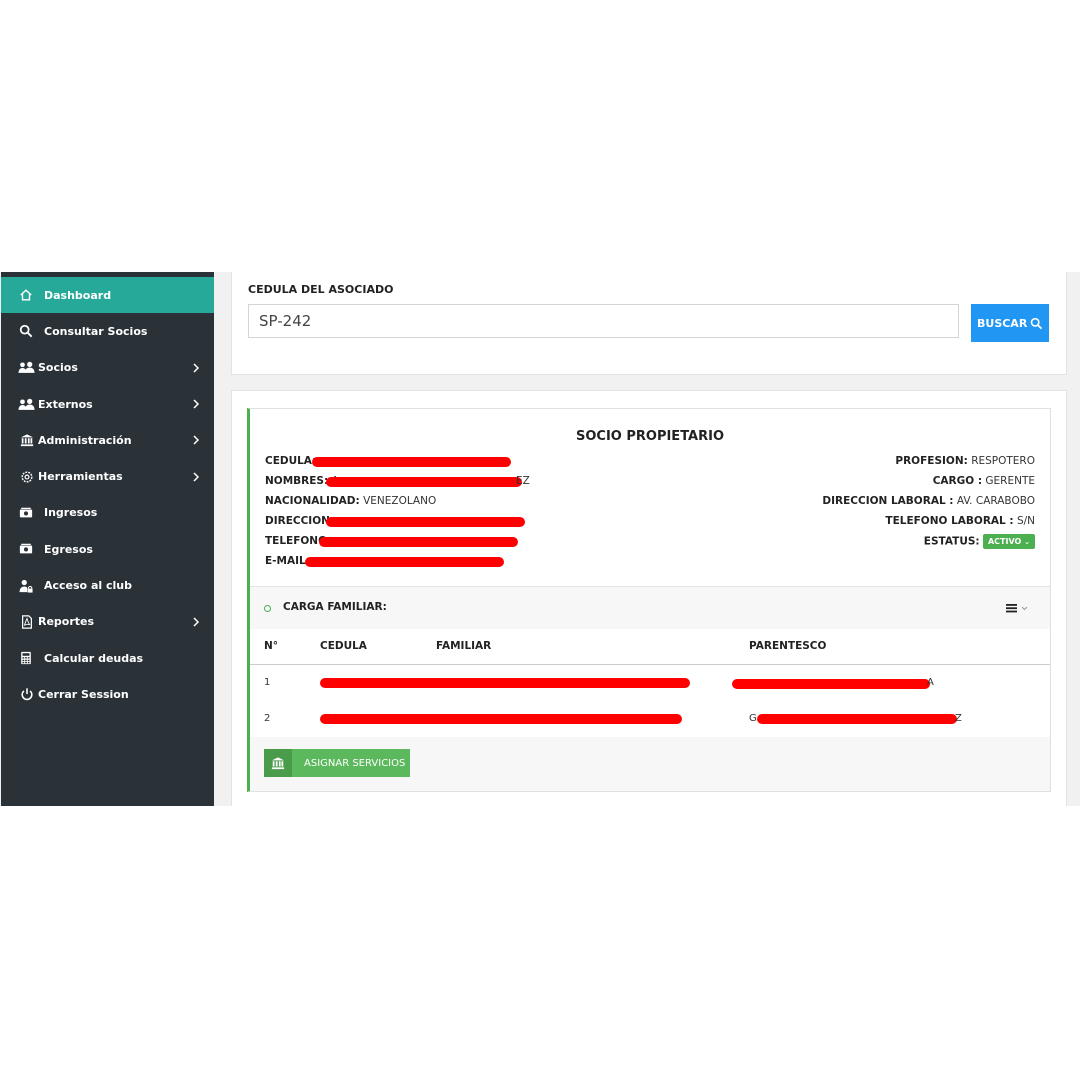 The image size is (1080, 1080). Describe the element at coordinates (949, 521) in the screenshot. I see `telefono-laboral-label: TELEFONO LABORAL :` at that location.